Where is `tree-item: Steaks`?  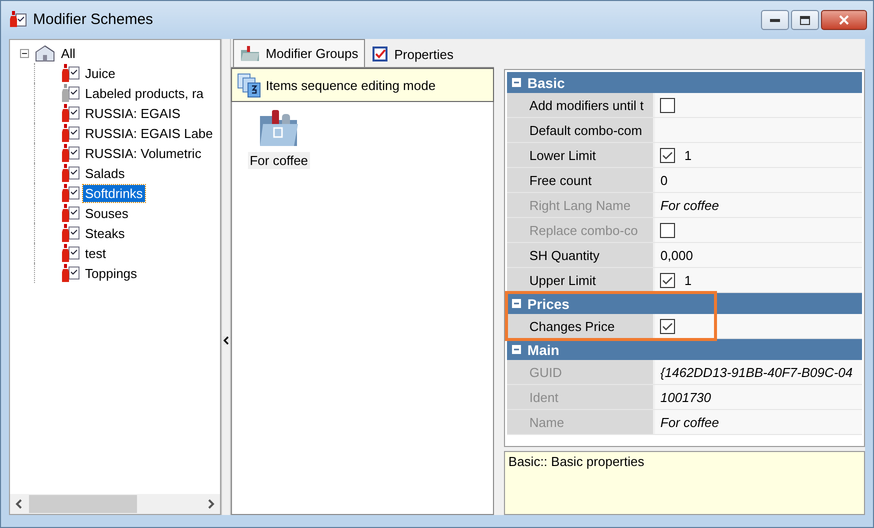
tree-item: Steaks is located at coordinates (105, 233).